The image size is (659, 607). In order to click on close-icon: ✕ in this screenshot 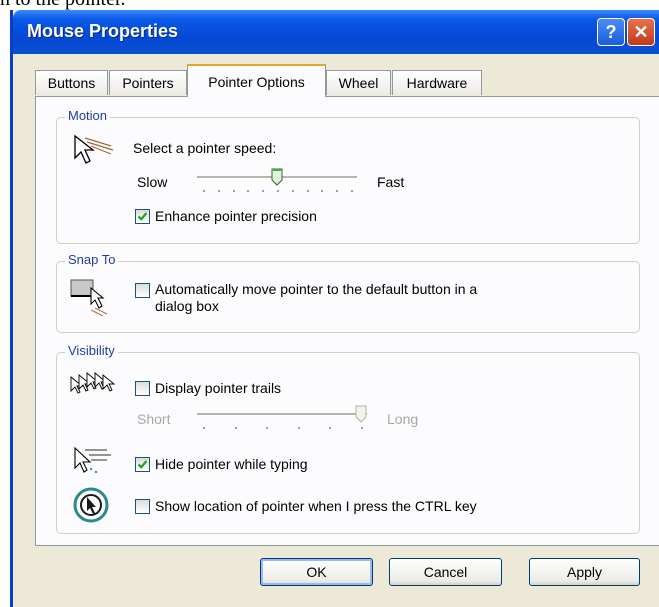, I will do `click(641, 31)`.